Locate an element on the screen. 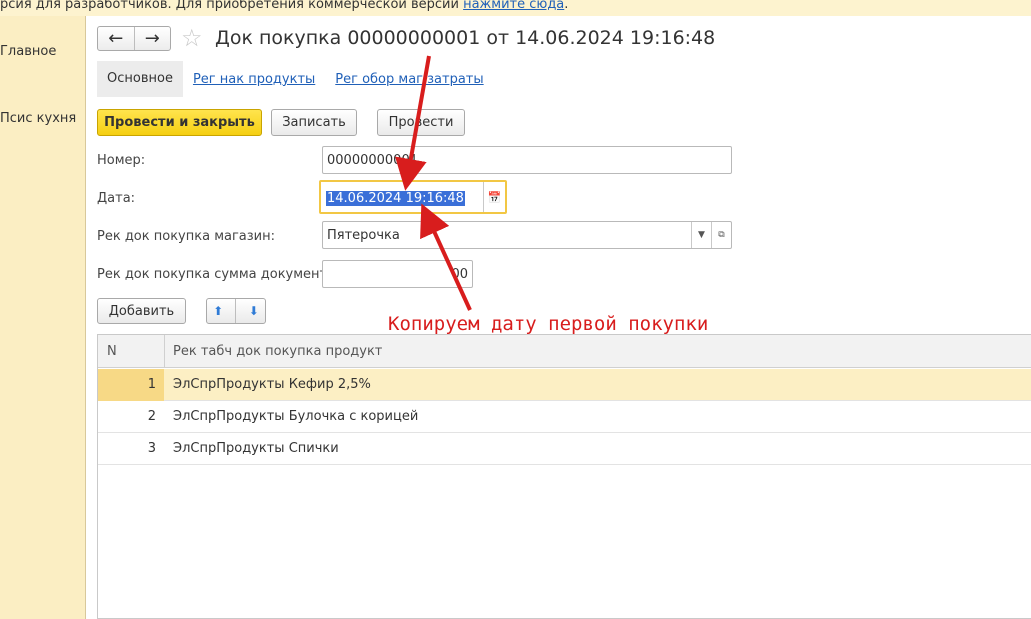 The width and height of the screenshot is (1031, 619). chevron-down-icon: ▼ is located at coordinates (701, 235).